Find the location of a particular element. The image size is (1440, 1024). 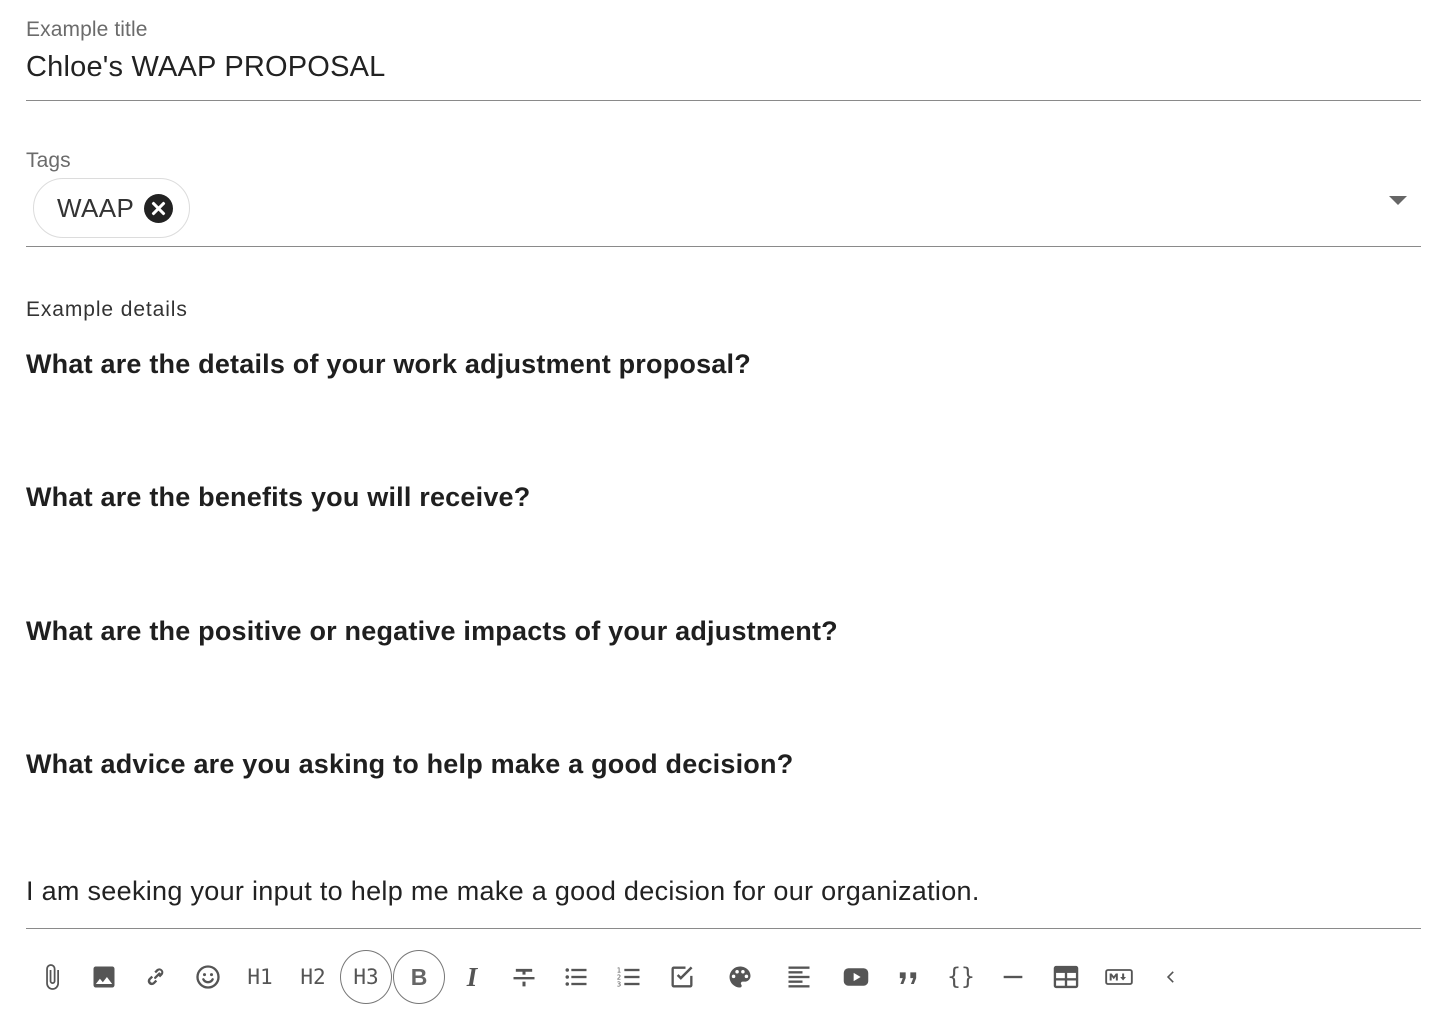

attach-button is located at coordinates (52, 977).